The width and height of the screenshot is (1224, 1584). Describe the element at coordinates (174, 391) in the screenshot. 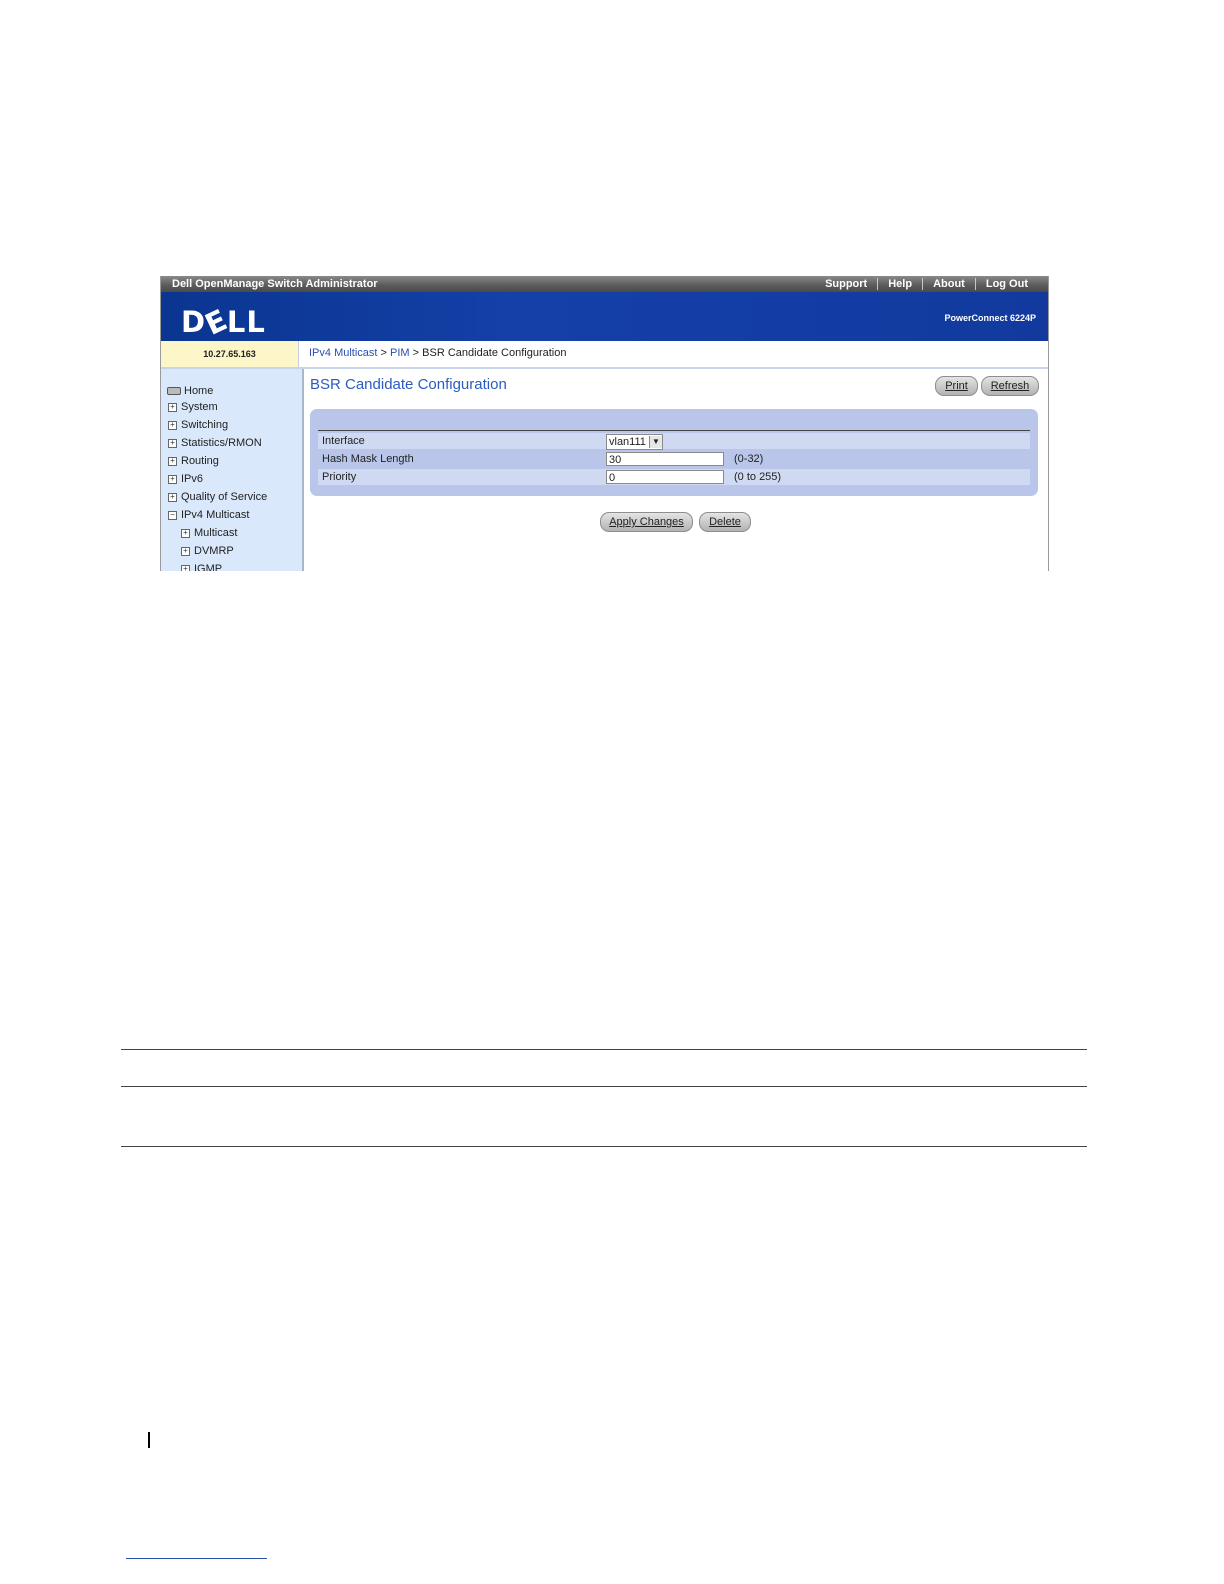

I see `drive-icon` at that location.